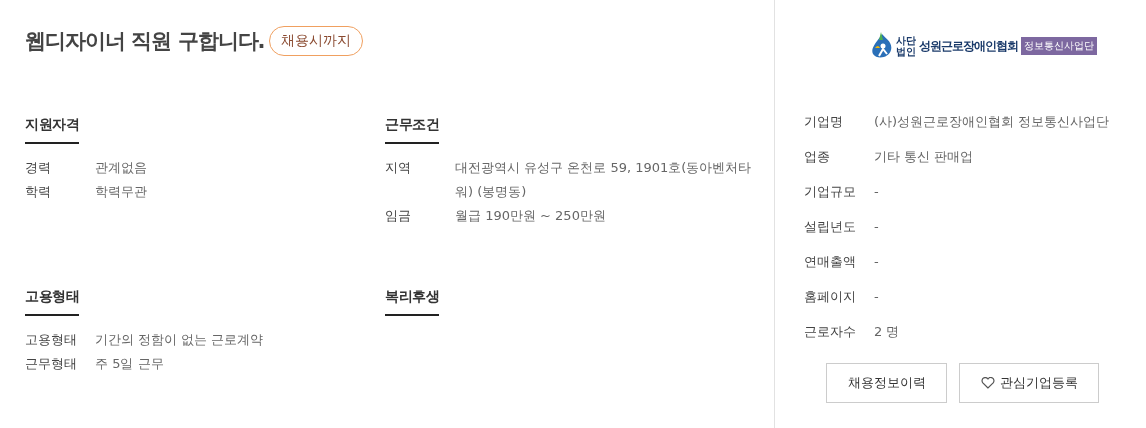 This screenshot has height=428, width=1146. I want to click on logo-name: 성원근로장애인협회, so click(968, 46).